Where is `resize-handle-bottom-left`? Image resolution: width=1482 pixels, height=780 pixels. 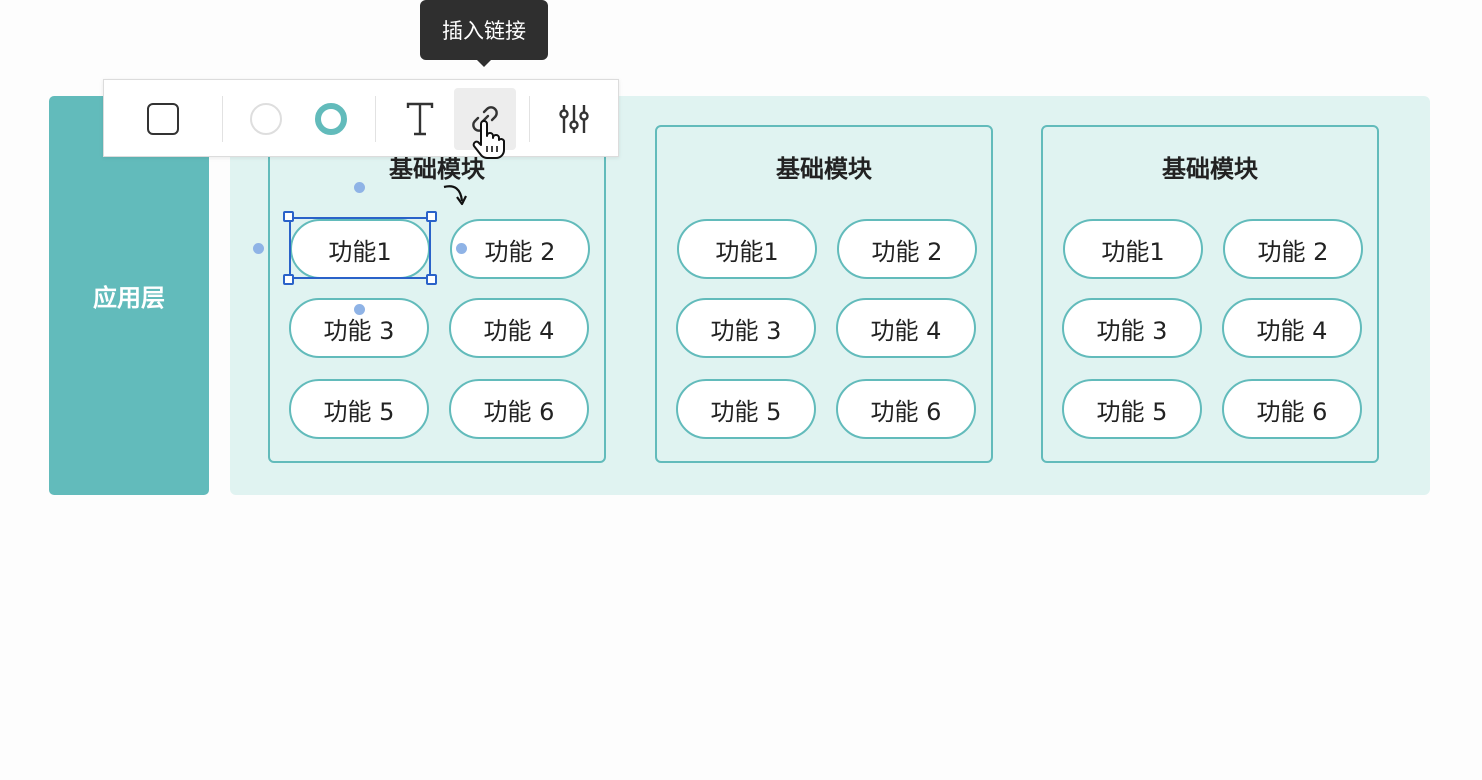
resize-handle-bottom-left is located at coordinates (288, 279).